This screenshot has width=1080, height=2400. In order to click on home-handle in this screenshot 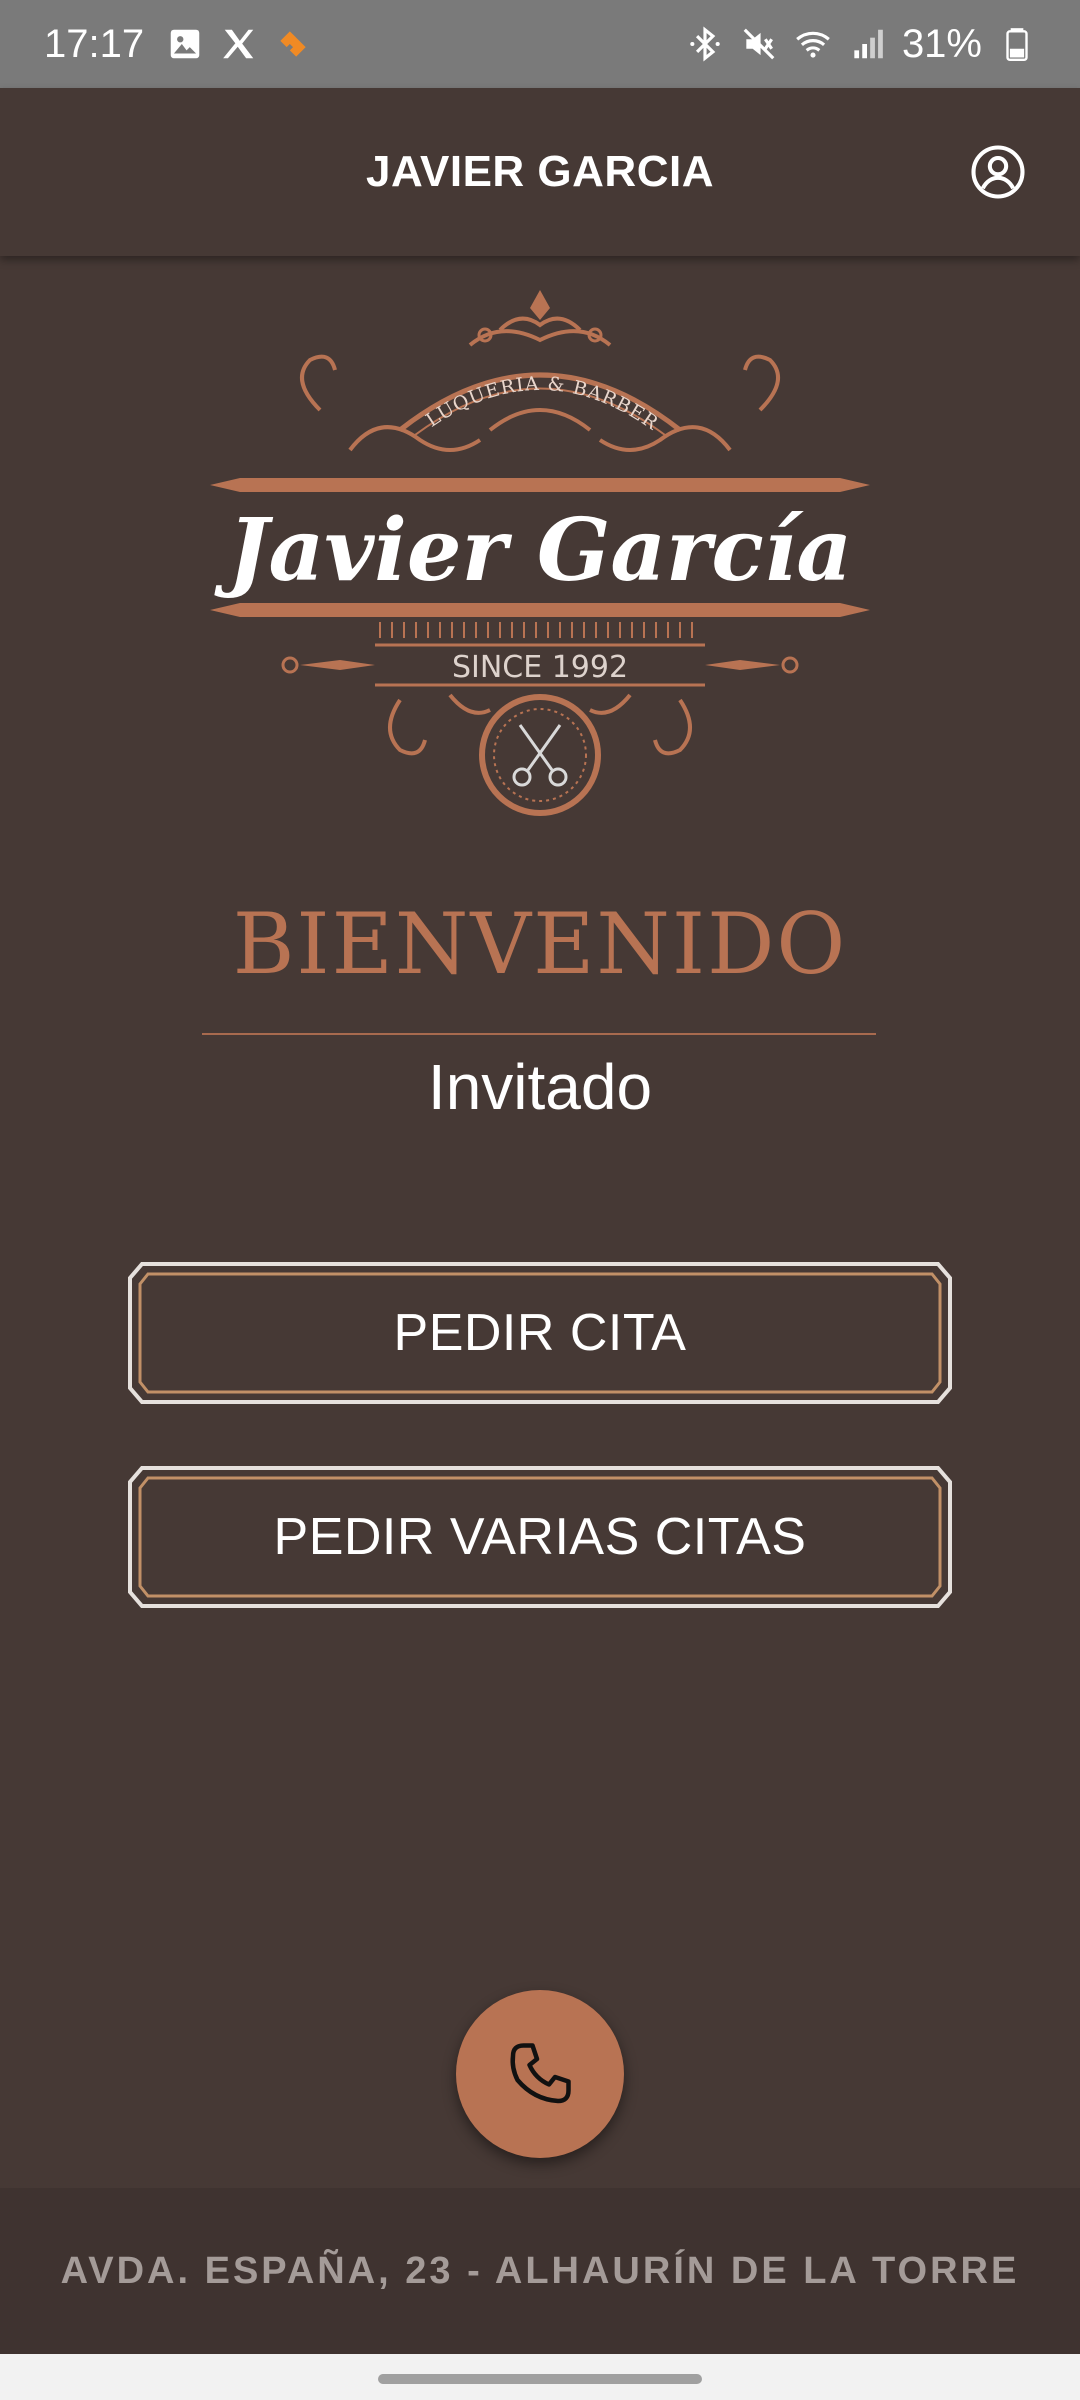, I will do `click(540, 2379)`.